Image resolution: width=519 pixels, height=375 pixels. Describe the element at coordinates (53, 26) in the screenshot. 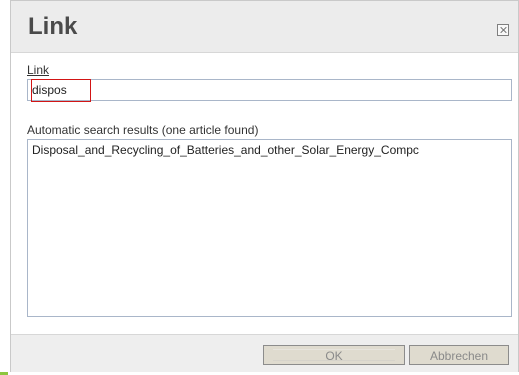

I see `dialog-title: Link` at that location.